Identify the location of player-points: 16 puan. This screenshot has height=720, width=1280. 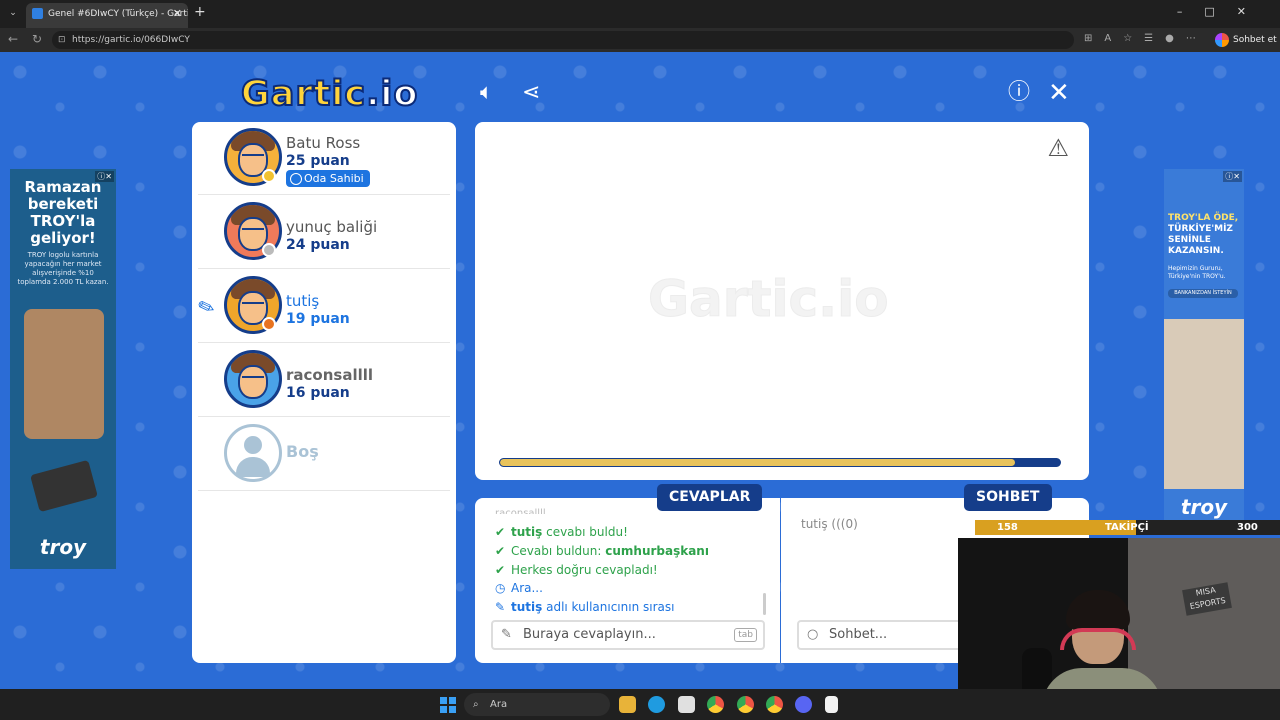
(318, 393).